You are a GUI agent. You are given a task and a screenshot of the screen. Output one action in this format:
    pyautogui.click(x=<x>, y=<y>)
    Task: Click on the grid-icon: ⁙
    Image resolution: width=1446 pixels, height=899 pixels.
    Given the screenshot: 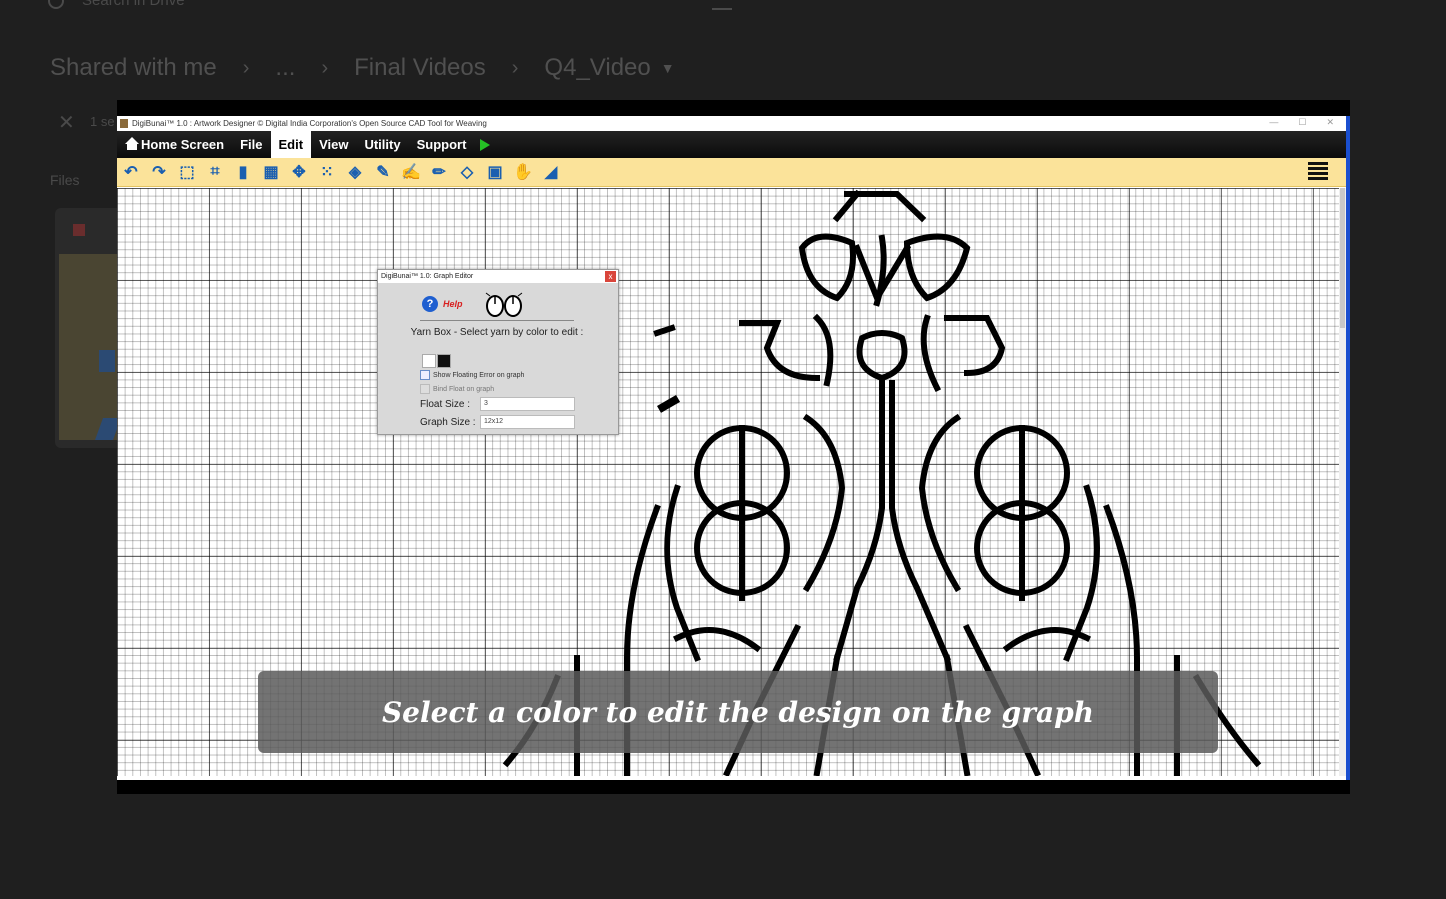 What is the action you would take?
    pyautogui.click(x=327, y=172)
    